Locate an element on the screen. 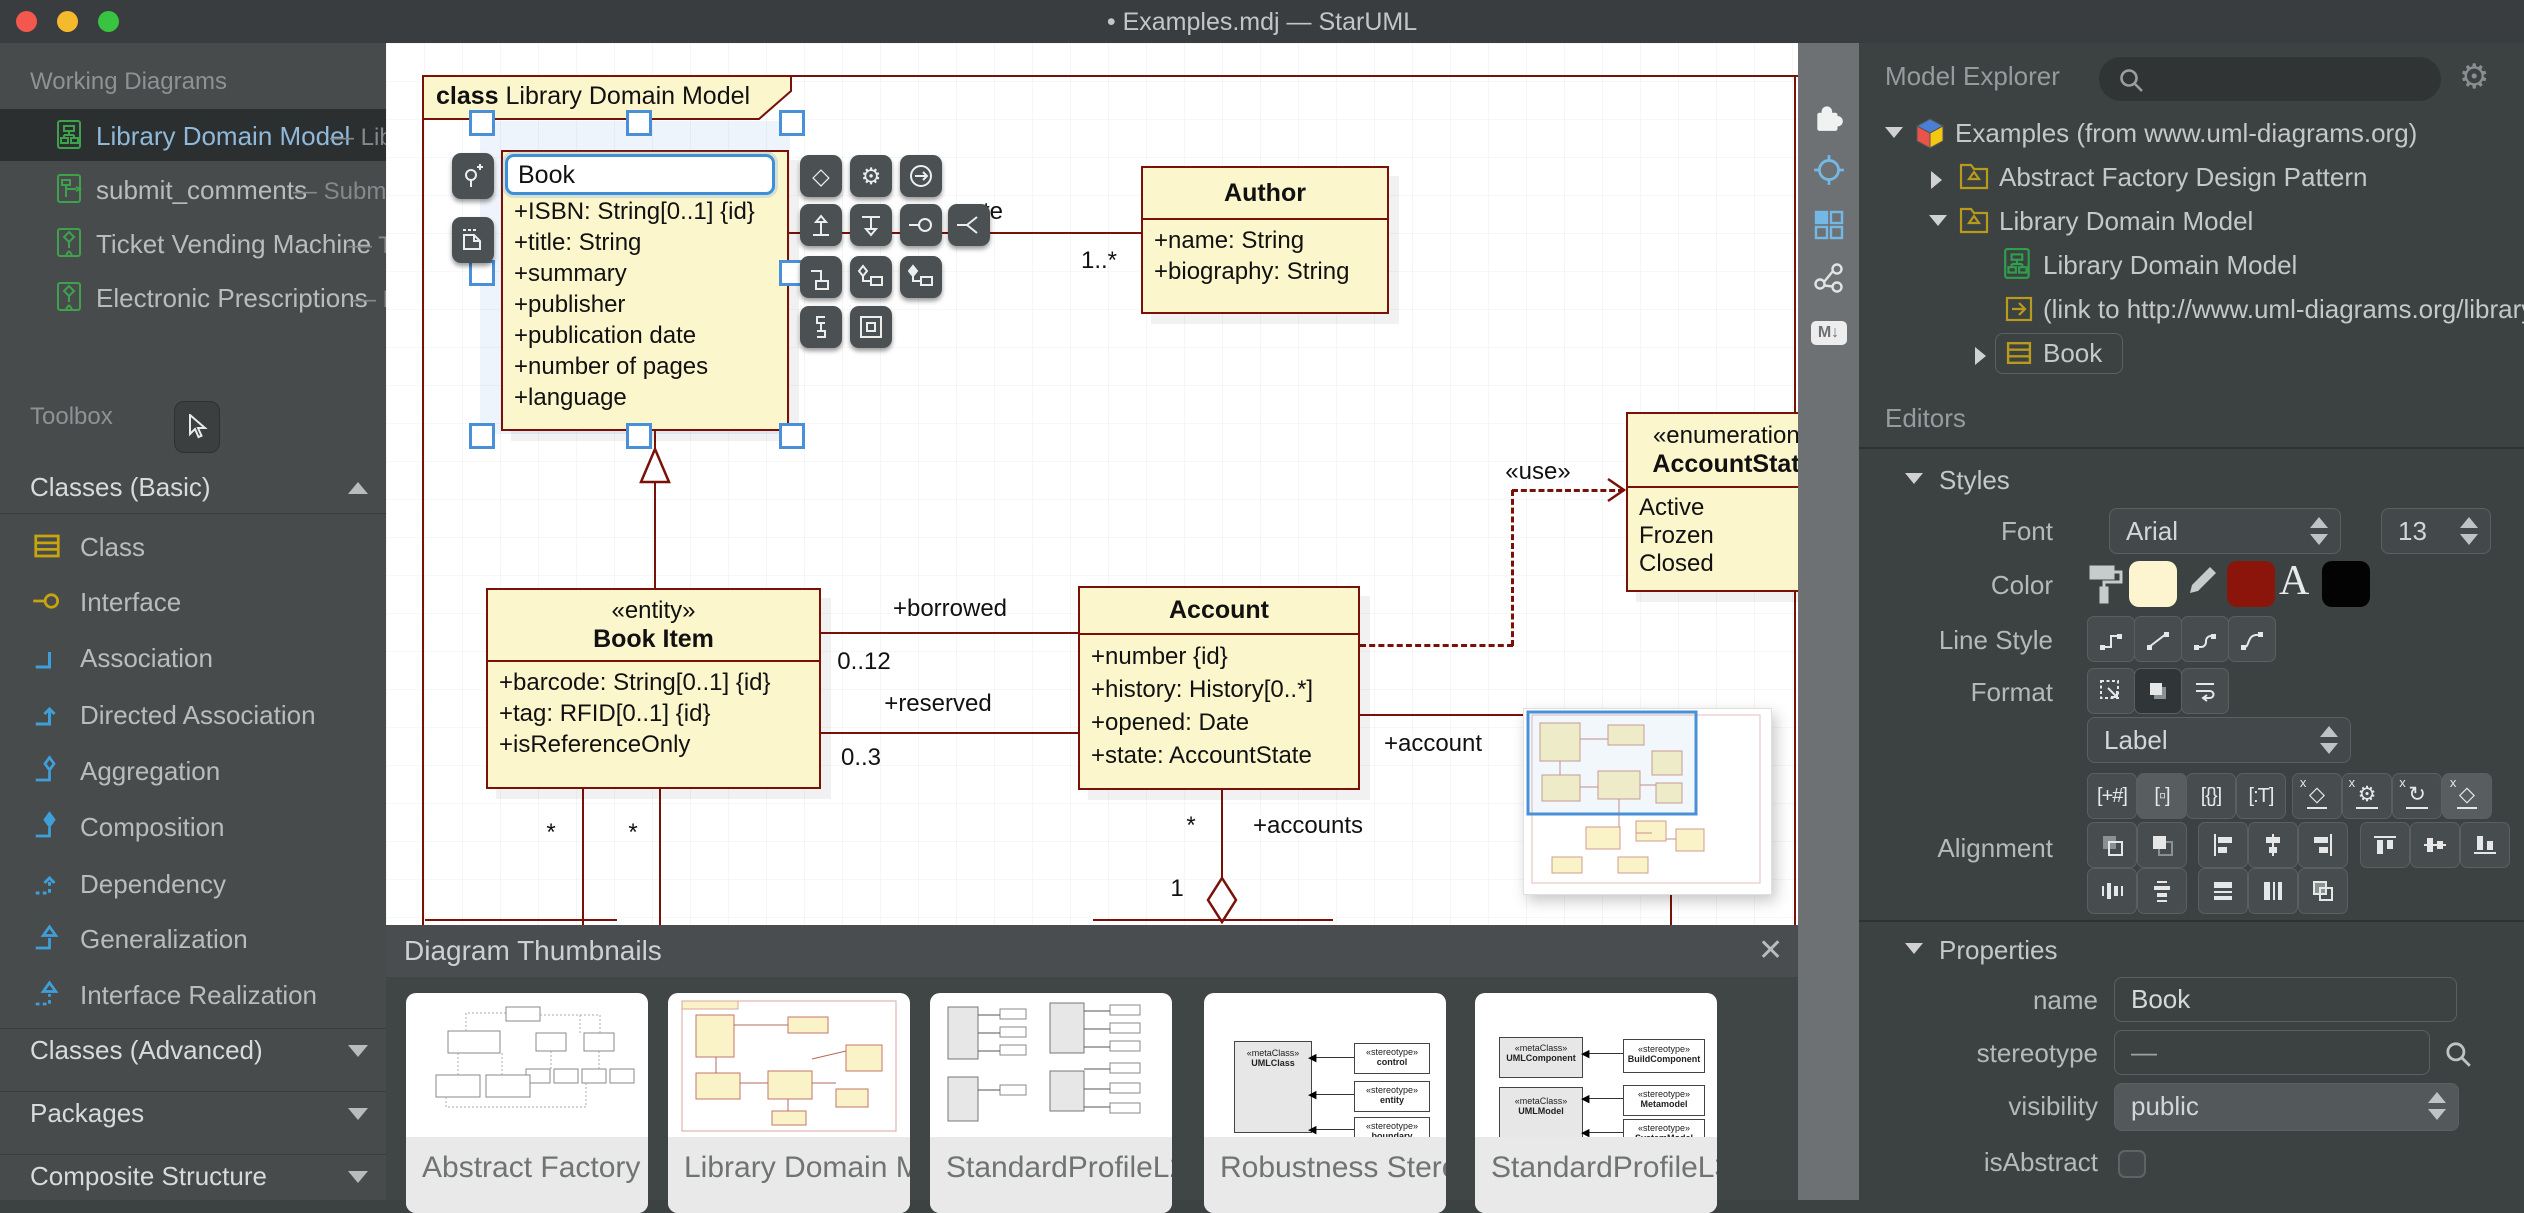 This screenshot has height=1213, width=2524. align-right-button is located at coordinates (2323, 845).